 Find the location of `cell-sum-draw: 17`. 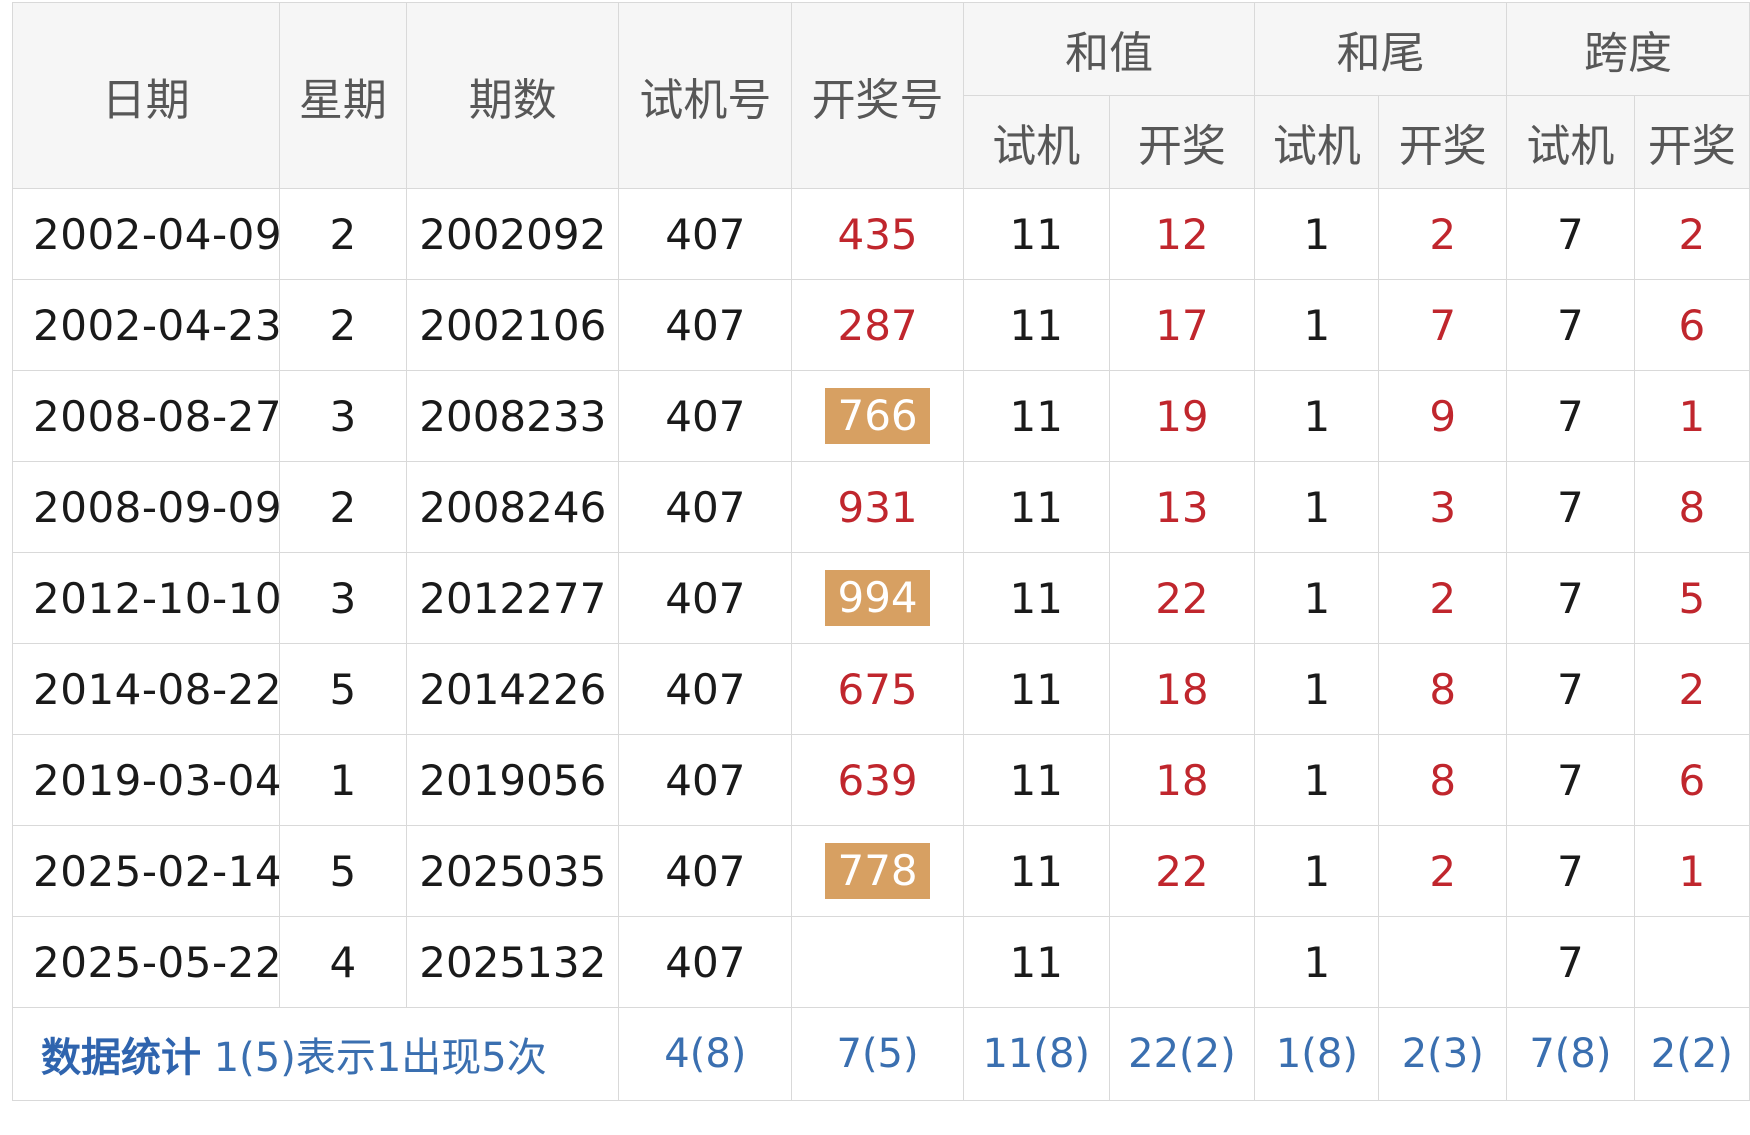

cell-sum-draw: 17 is located at coordinates (1182, 325).